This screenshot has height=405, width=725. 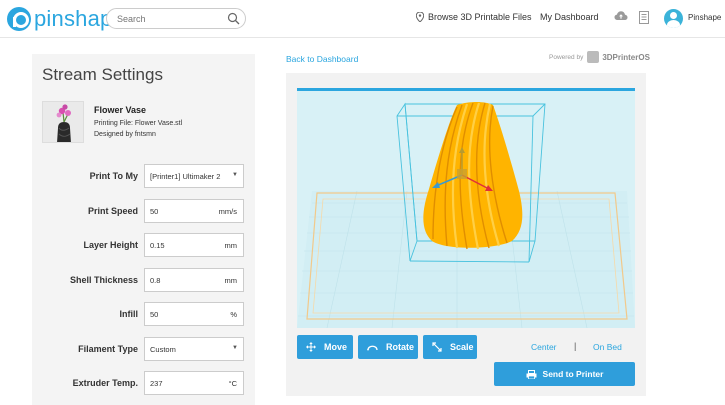 I want to click on file-title: Flower Vase, so click(x=120, y=110).